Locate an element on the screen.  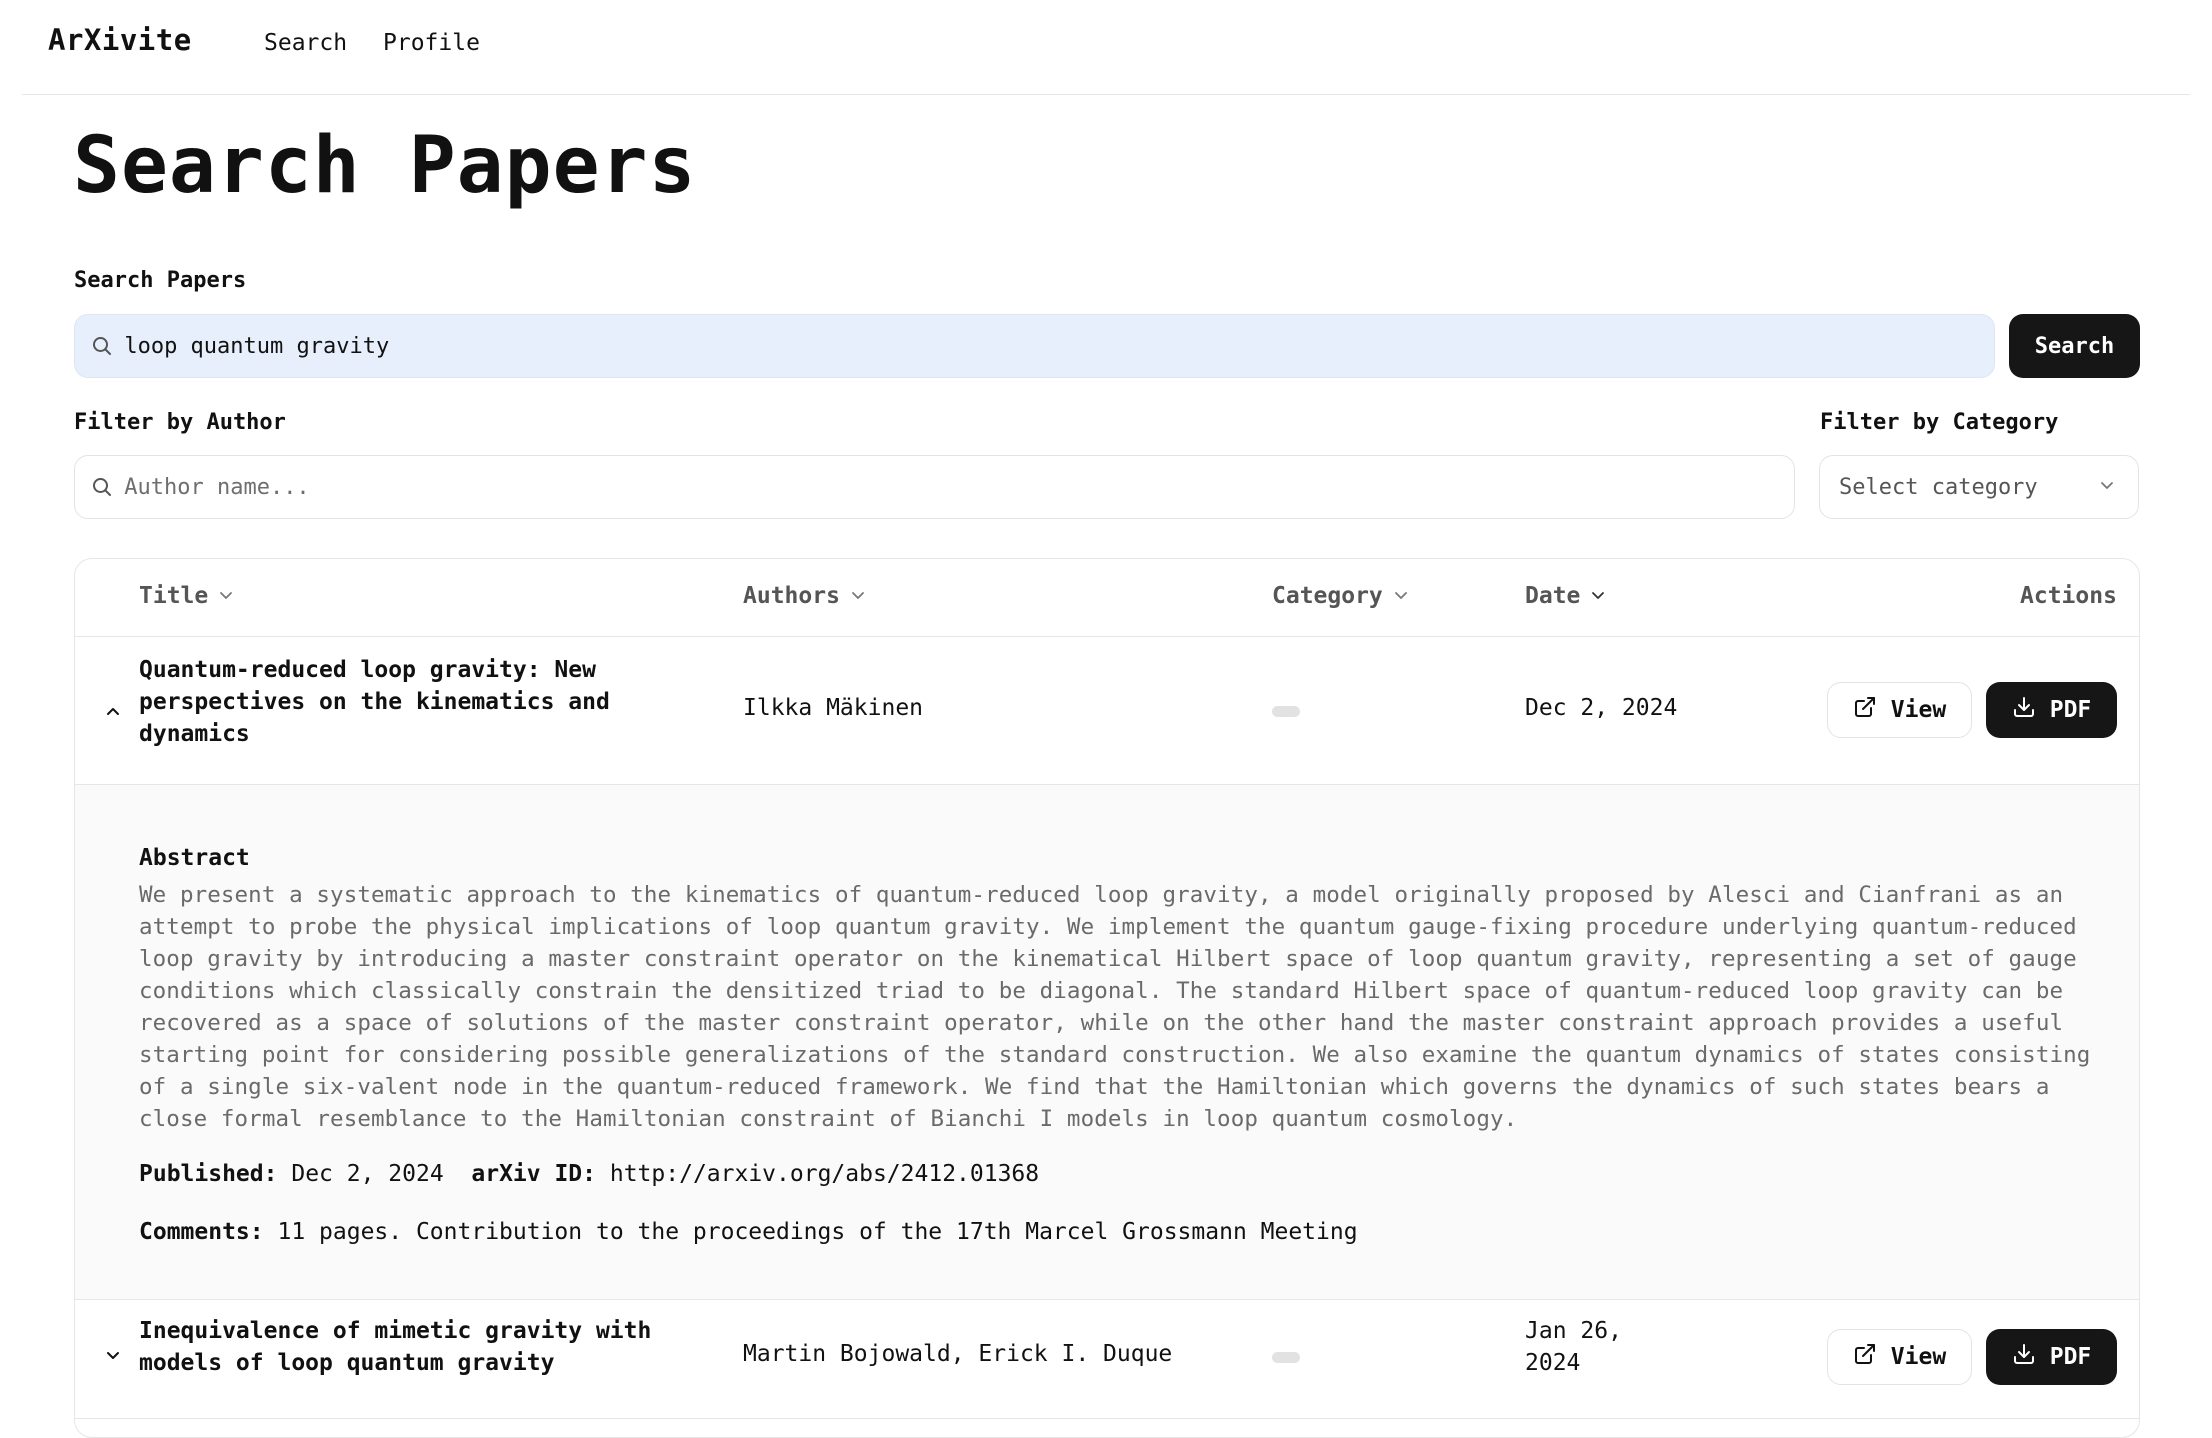
author-filter-label: Filter by Author is located at coordinates (180, 422).